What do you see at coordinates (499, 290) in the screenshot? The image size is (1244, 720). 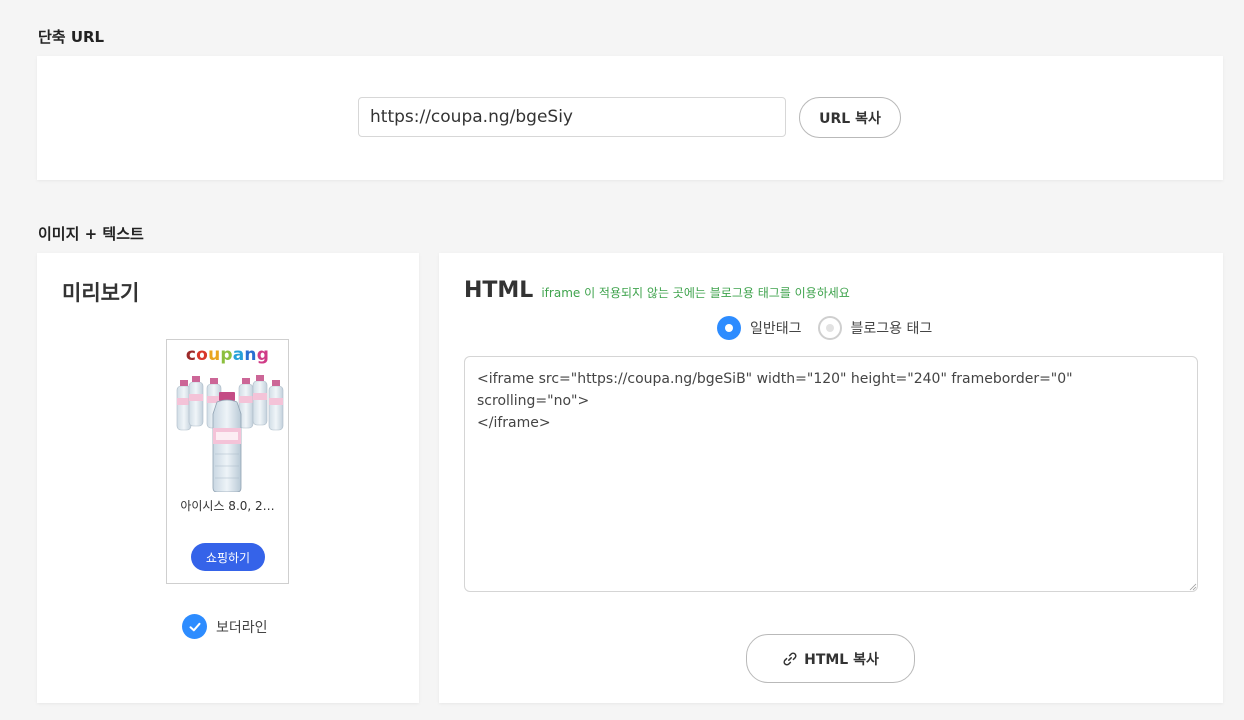 I see `html-heading: HTML` at bounding box center [499, 290].